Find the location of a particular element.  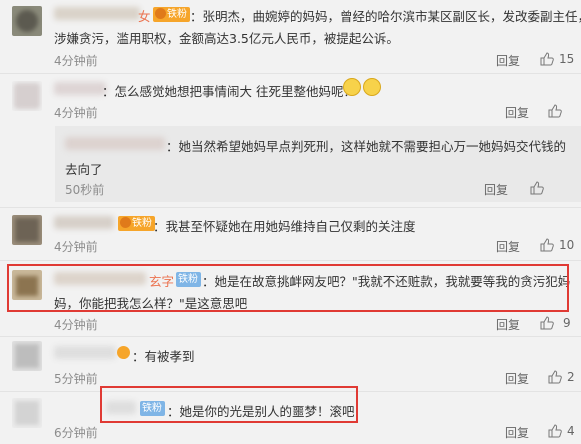

timestamp: 6分钟前 is located at coordinates (76, 433).